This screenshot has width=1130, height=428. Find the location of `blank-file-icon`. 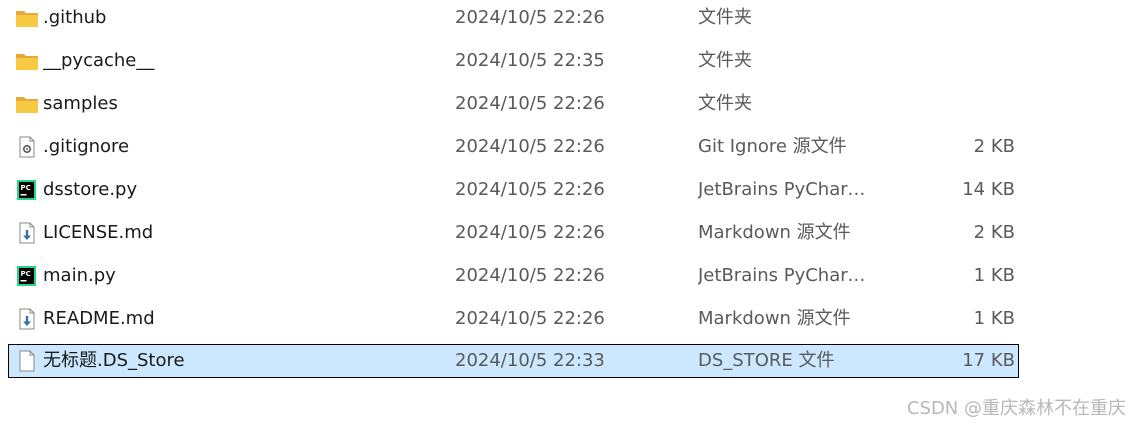

blank-file-icon is located at coordinates (26, 361).